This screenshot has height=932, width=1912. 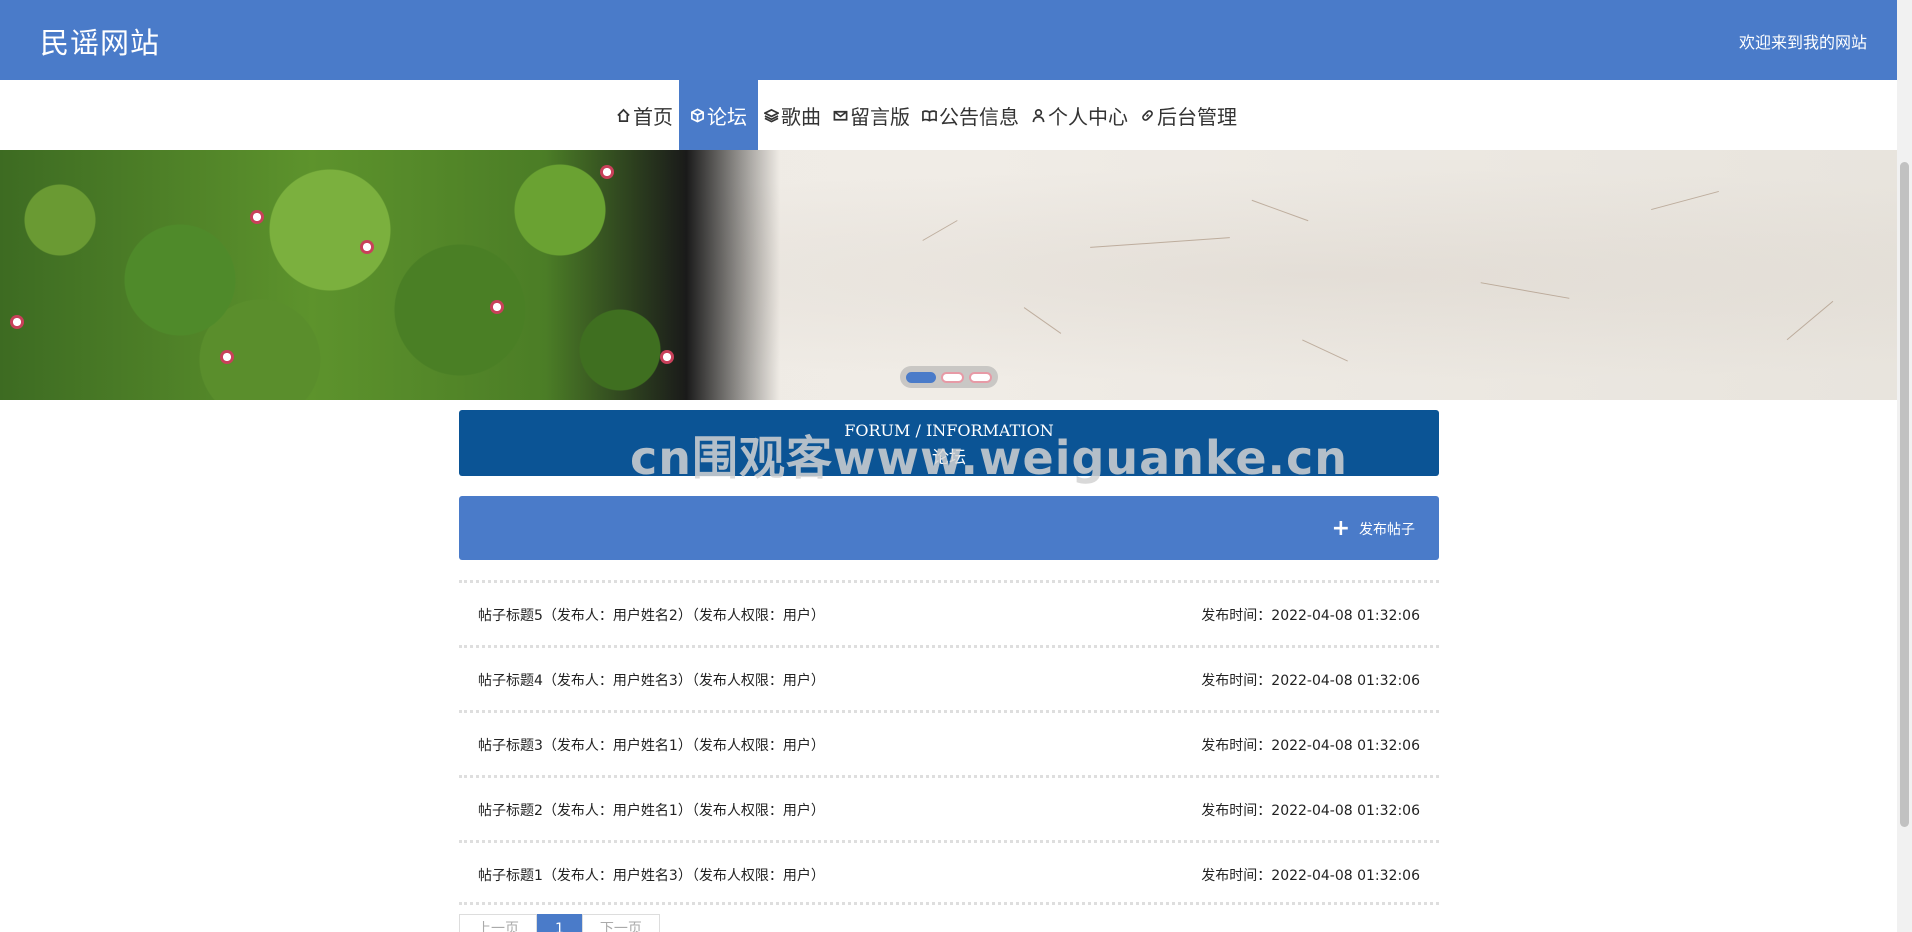 What do you see at coordinates (771, 115) in the screenshot?
I see `layers-icon` at bounding box center [771, 115].